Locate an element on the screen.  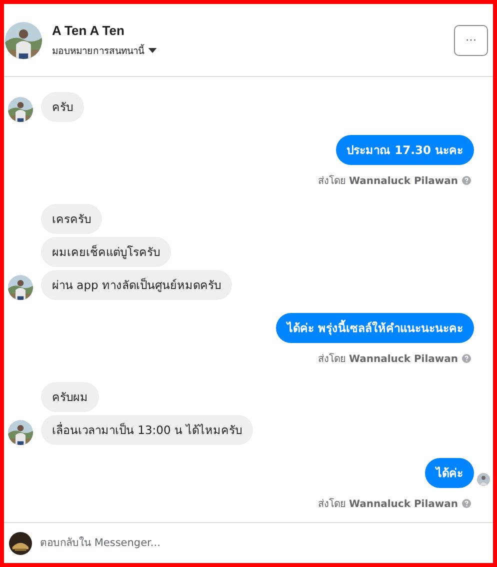
message-bubble: เลื่อนเวลามาเป็น 13:00 น ได้ไหมครับ is located at coordinates (147, 430).